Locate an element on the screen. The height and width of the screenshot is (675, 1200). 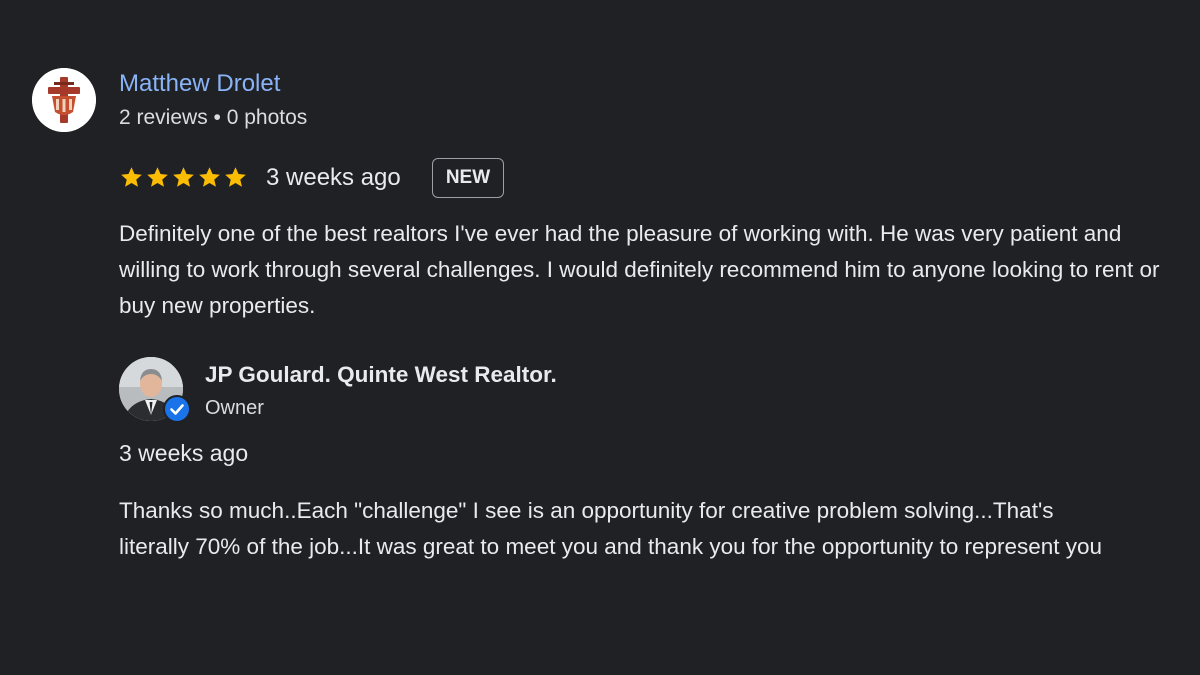
verified-check-icon is located at coordinates (177, 409).